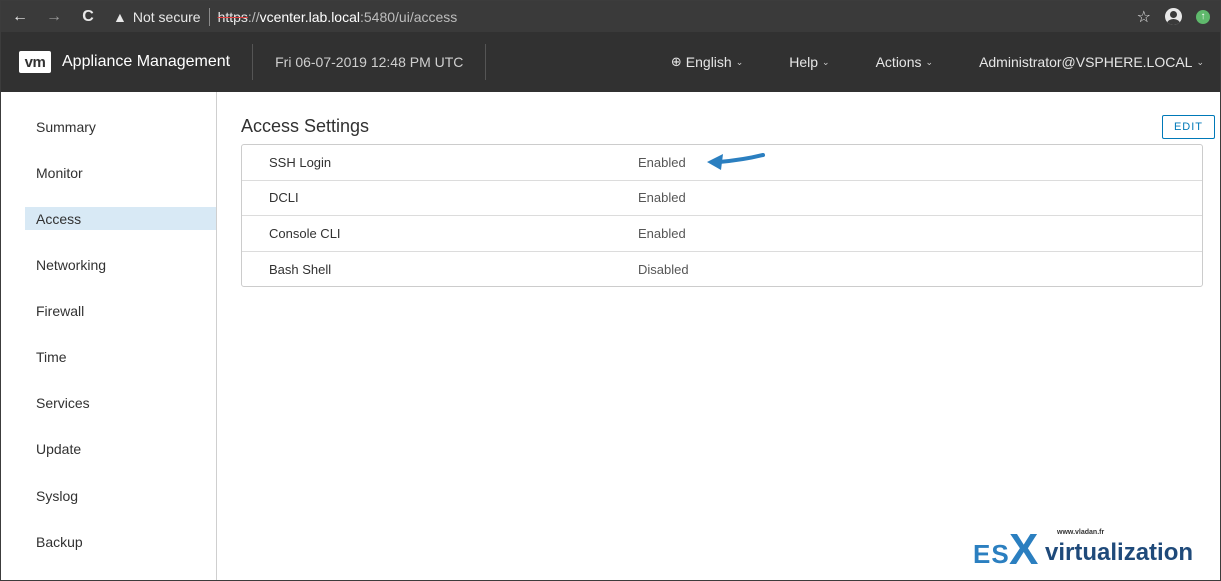  What do you see at coordinates (300, 162) in the screenshot?
I see `row-label: SSH Login` at bounding box center [300, 162].